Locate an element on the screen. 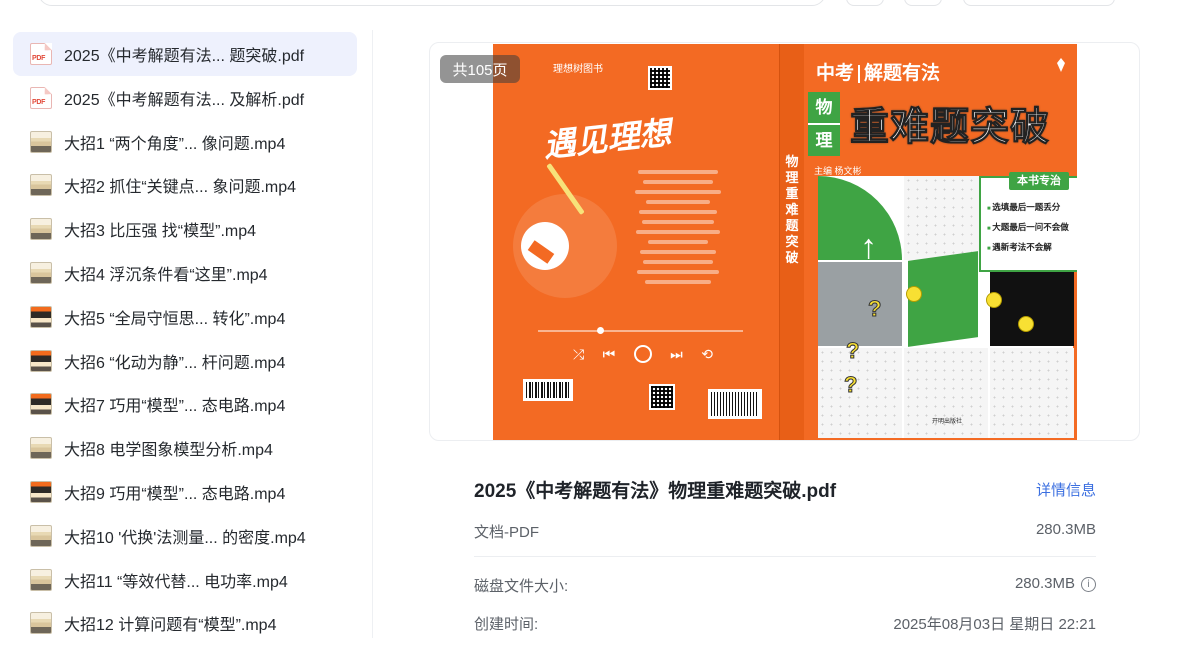  record-center is located at coordinates (545, 246).